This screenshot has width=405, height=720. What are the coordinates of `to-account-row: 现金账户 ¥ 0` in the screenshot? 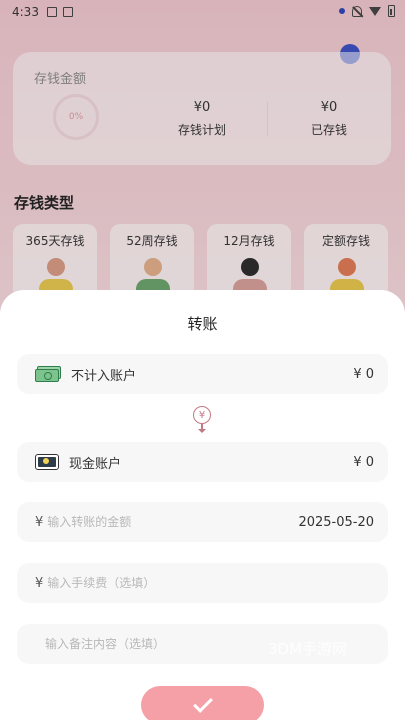 It's located at (202, 462).